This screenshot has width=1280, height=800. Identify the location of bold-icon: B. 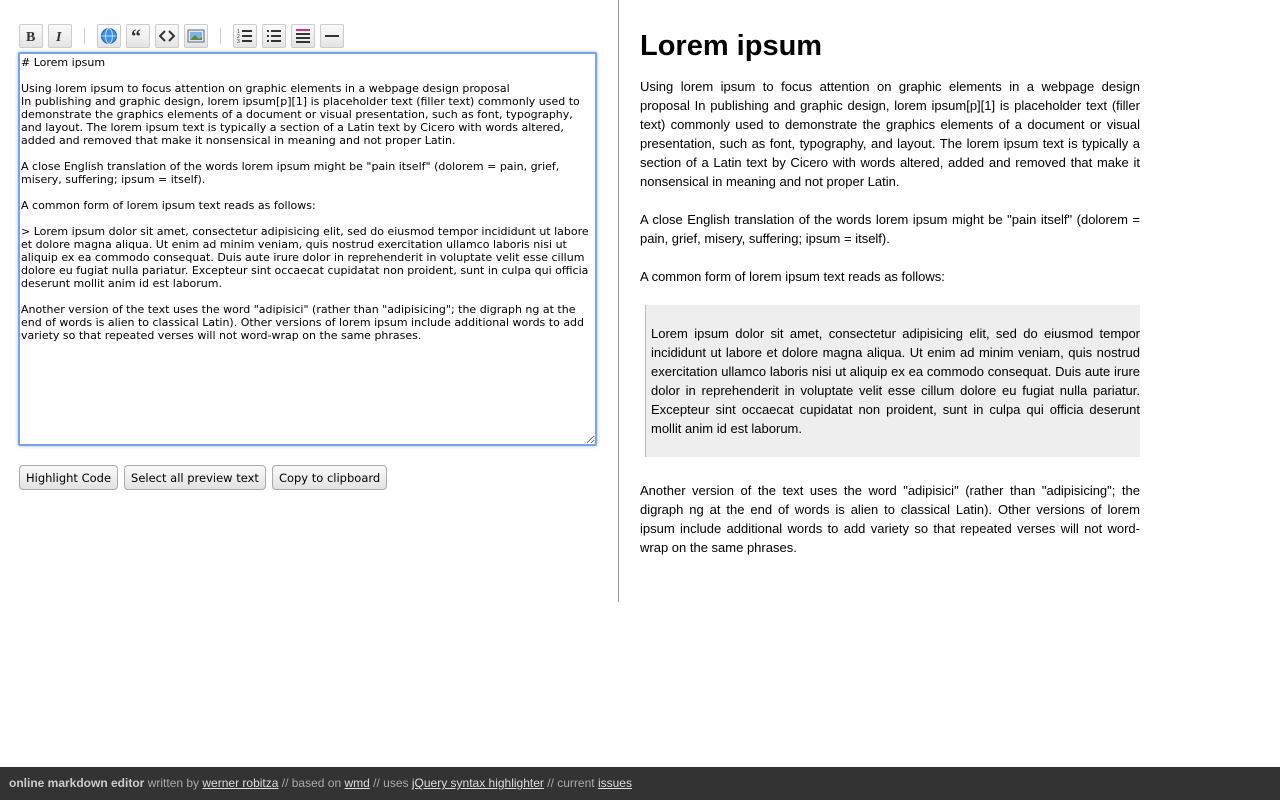
(30, 37).